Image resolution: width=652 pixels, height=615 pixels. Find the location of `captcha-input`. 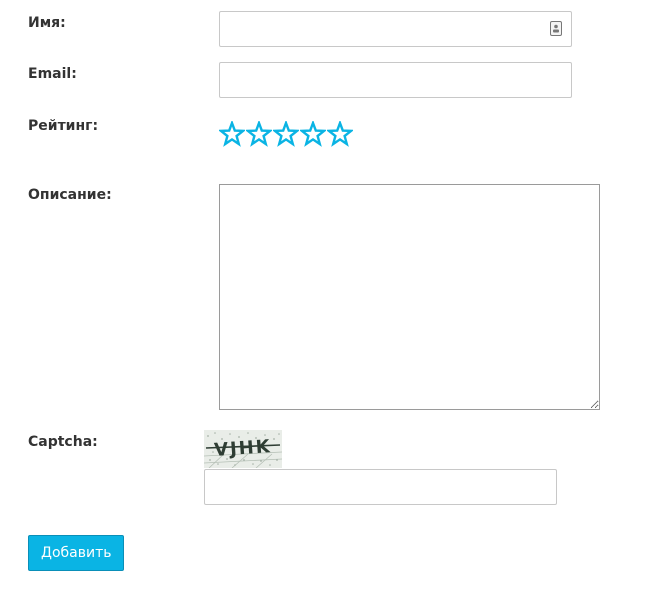

captcha-input is located at coordinates (380, 487).